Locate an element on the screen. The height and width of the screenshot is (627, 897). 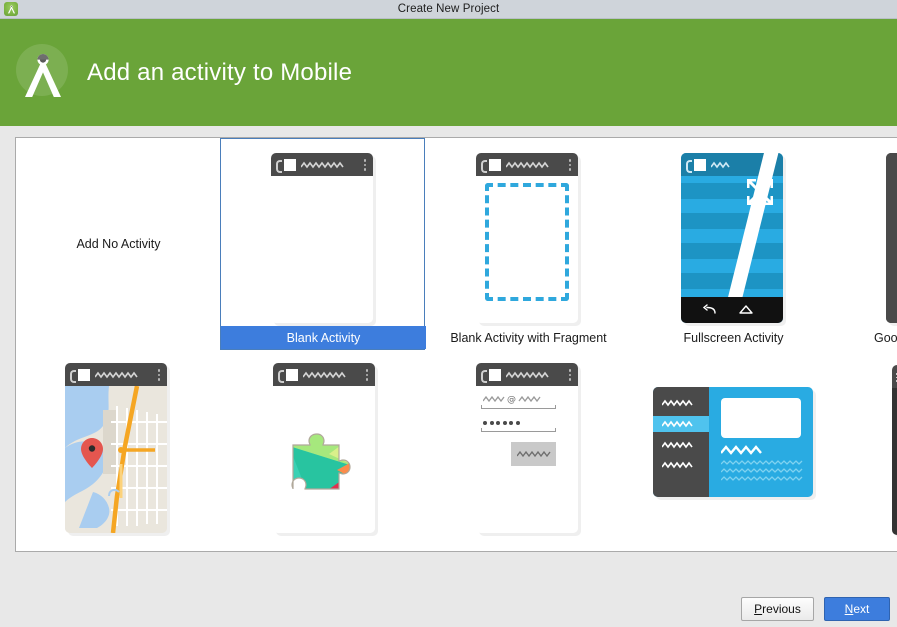
fullscreen-screen is located at coordinates (732, 238).